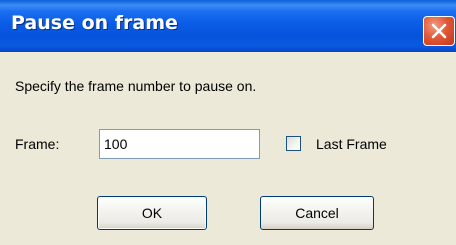 This screenshot has width=456, height=245. I want to click on last-frame-label: Last Frame, so click(351, 144).